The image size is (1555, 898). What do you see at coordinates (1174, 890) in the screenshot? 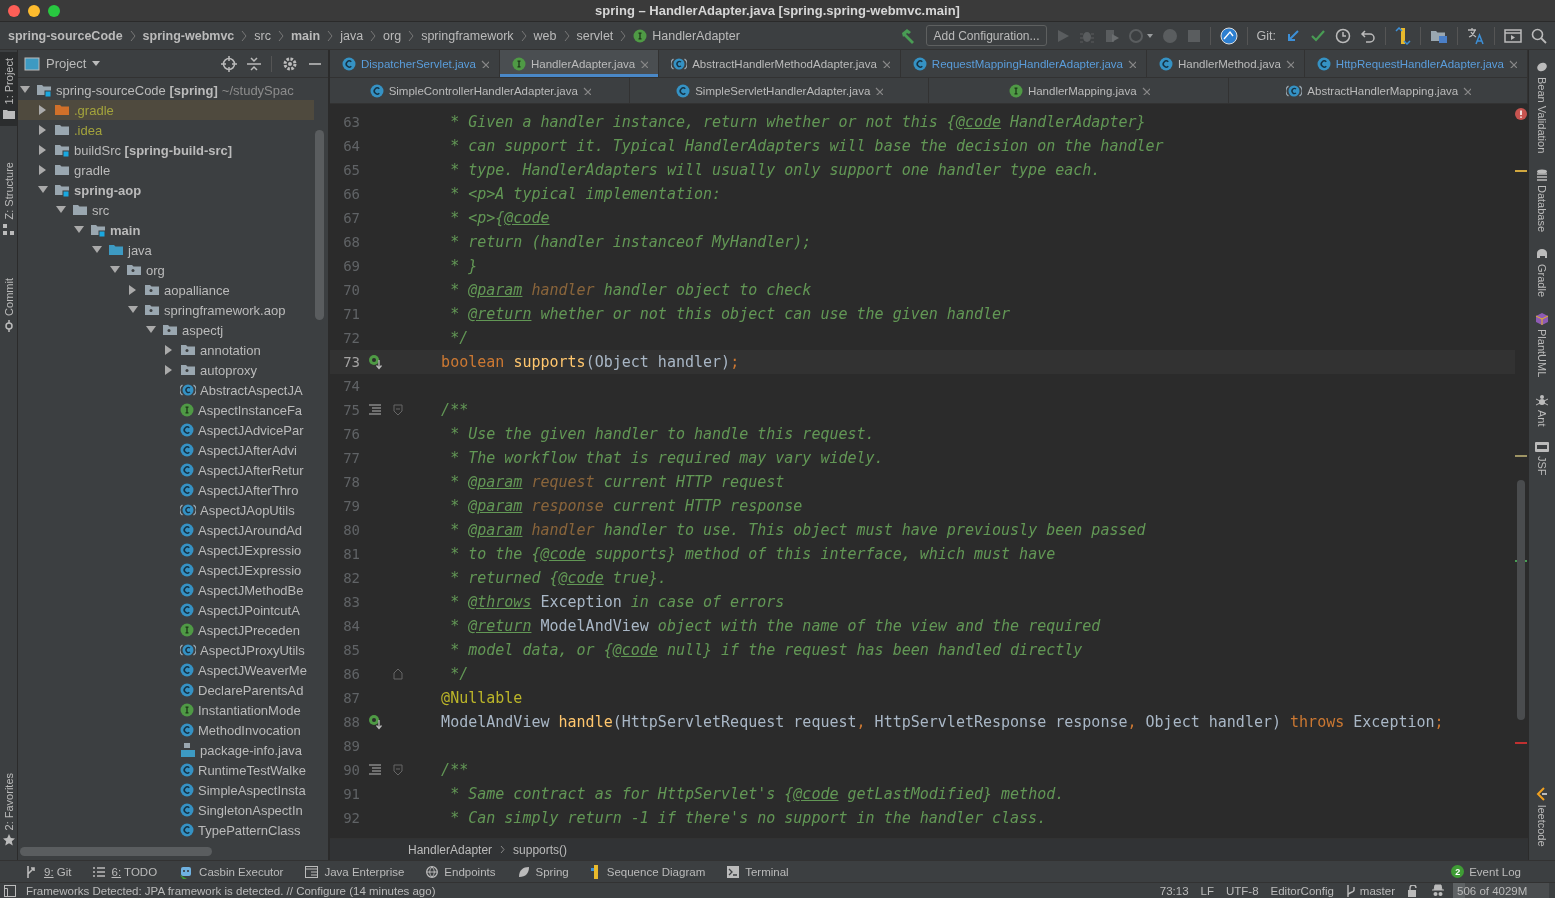
I see `caret-position: 73:13` at bounding box center [1174, 890].